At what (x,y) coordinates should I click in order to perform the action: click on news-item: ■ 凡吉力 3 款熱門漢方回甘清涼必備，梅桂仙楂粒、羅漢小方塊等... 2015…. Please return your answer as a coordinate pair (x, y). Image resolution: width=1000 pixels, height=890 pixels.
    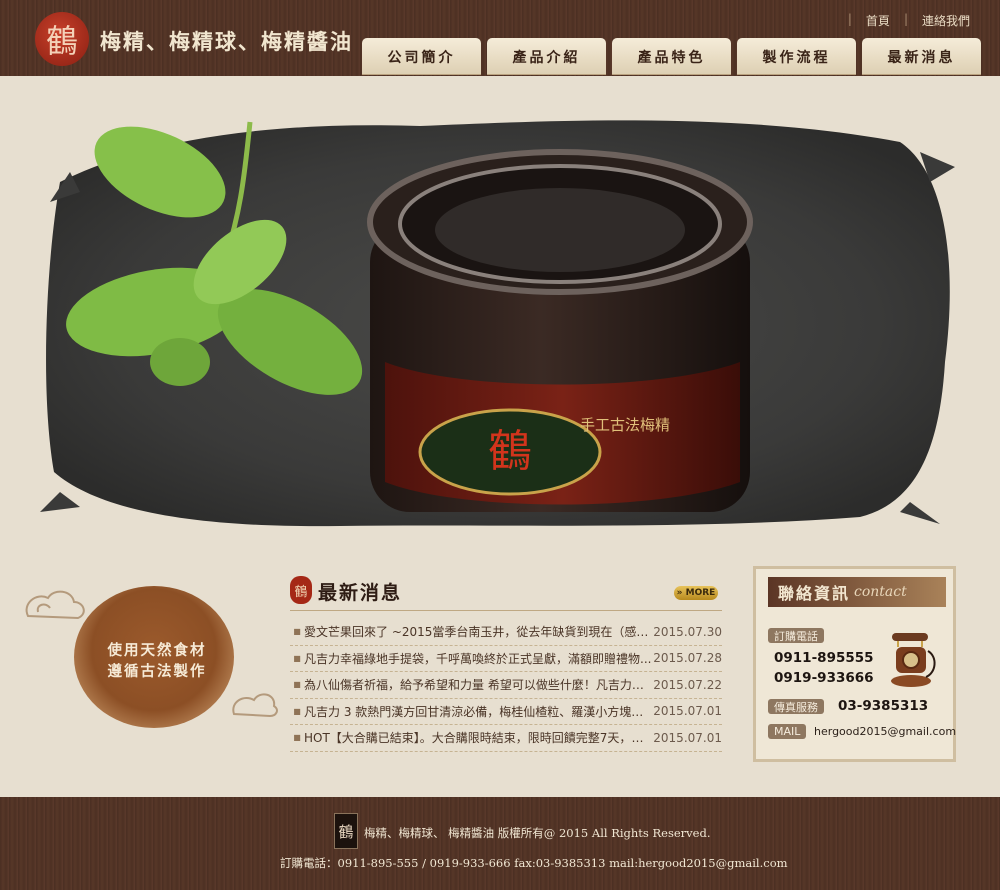
    Looking at the image, I should click on (506, 712).